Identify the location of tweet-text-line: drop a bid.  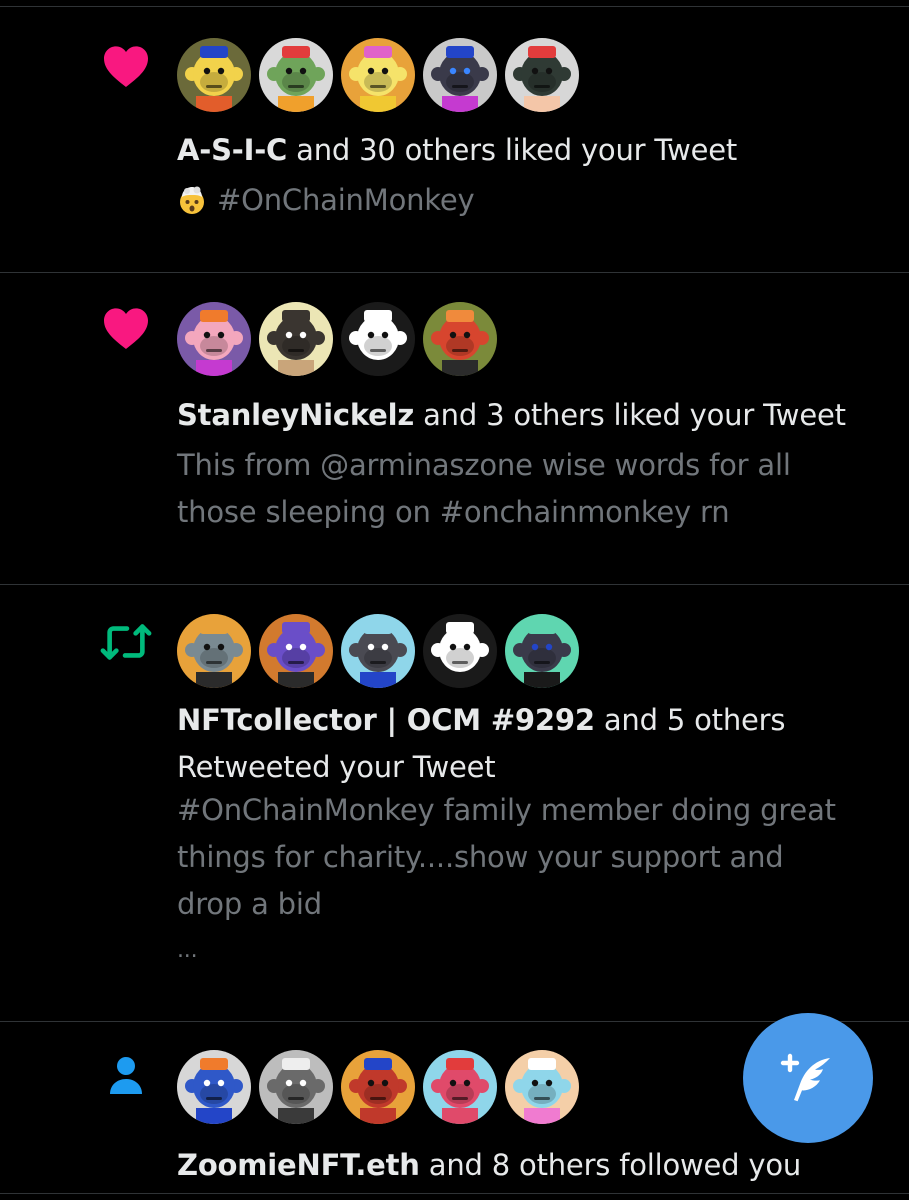
(249, 904).